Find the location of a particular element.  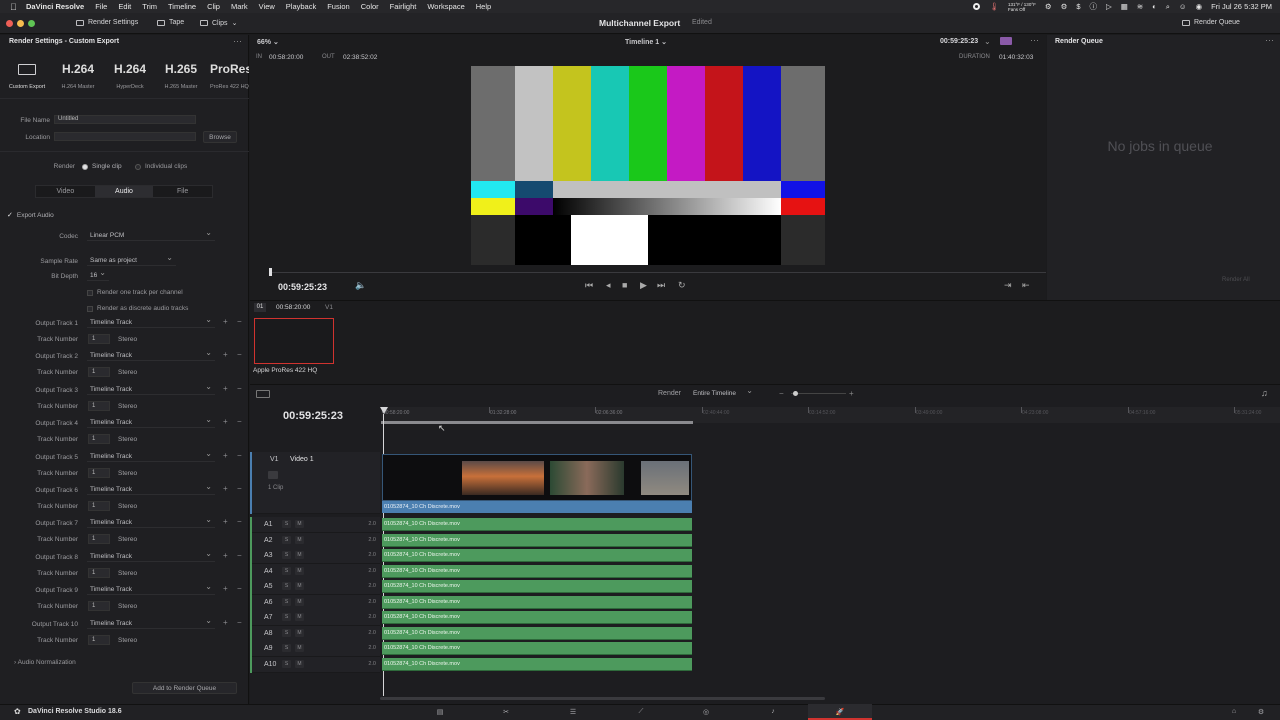

timeline-scrollbar is located at coordinates (602, 698).